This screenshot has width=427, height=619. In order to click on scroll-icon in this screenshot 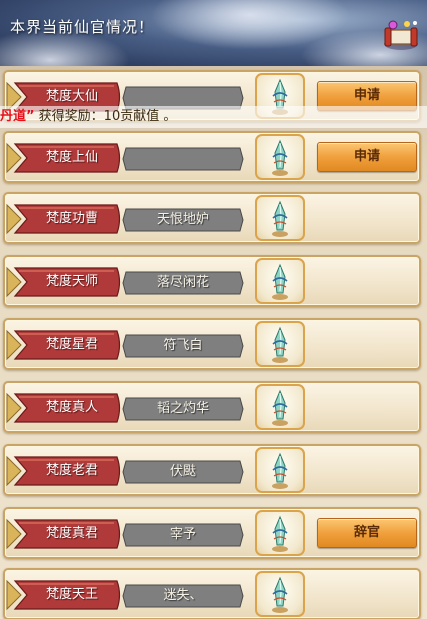, I will do `click(401, 35)`.